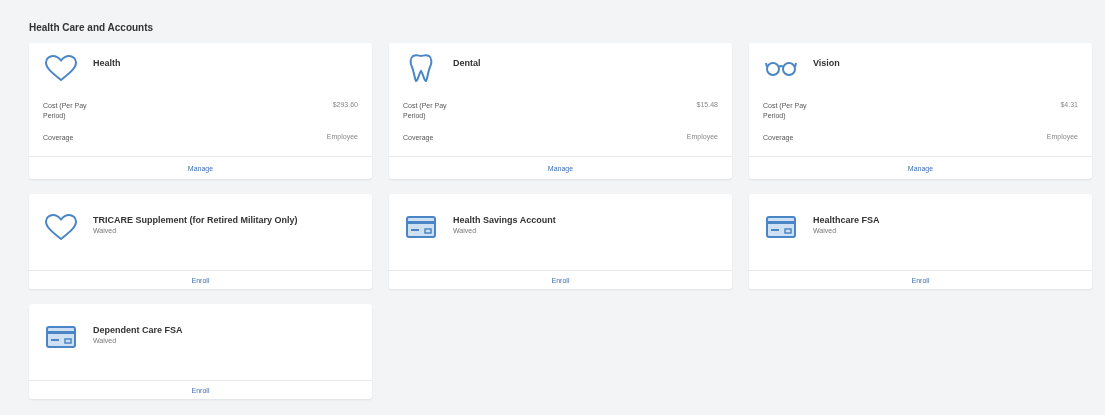 The width and height of the screenshot is (1105, 415). Describe the element at coordinates (781, 68) in the screenshot. I see `glasses-icon` at that location.